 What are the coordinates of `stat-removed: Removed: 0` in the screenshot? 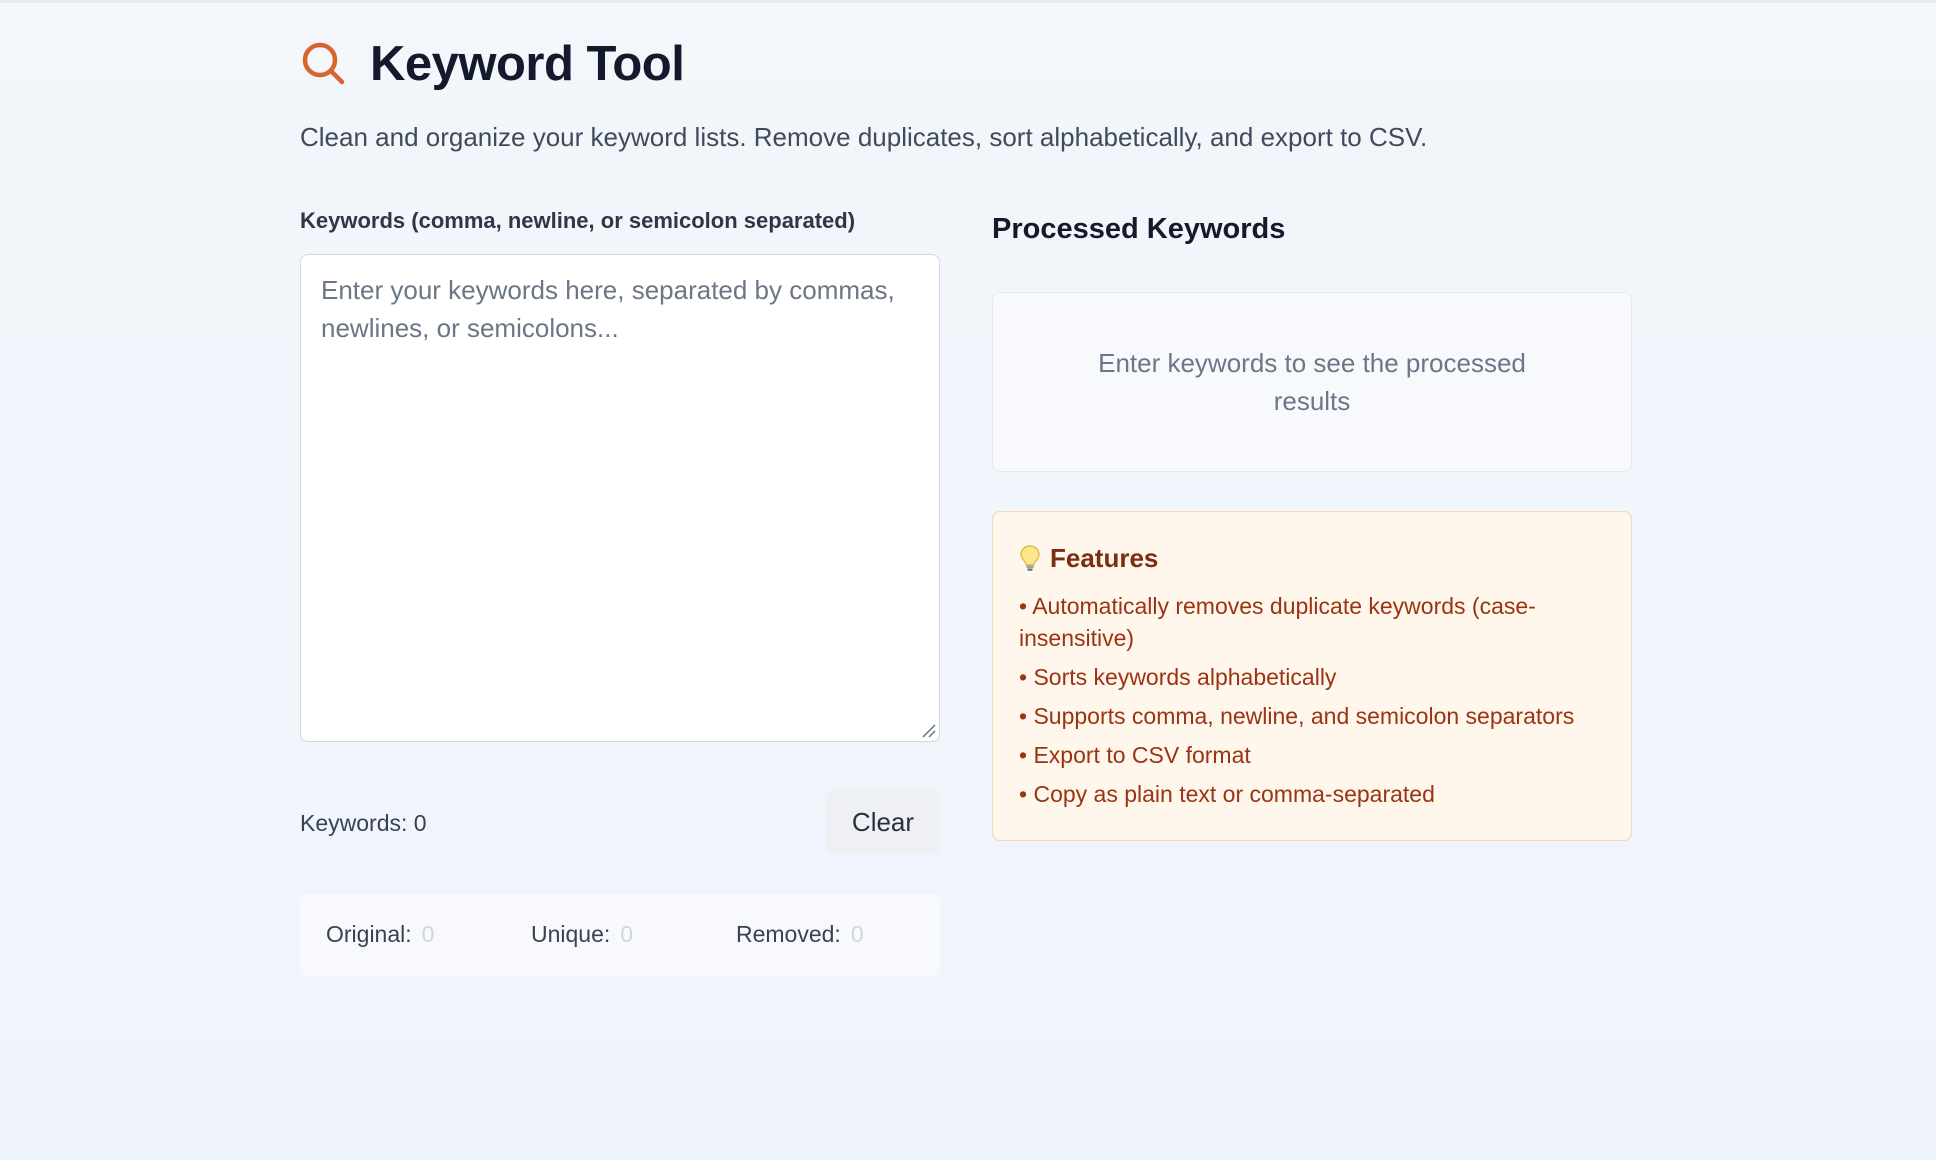 It's located at (800, 934).